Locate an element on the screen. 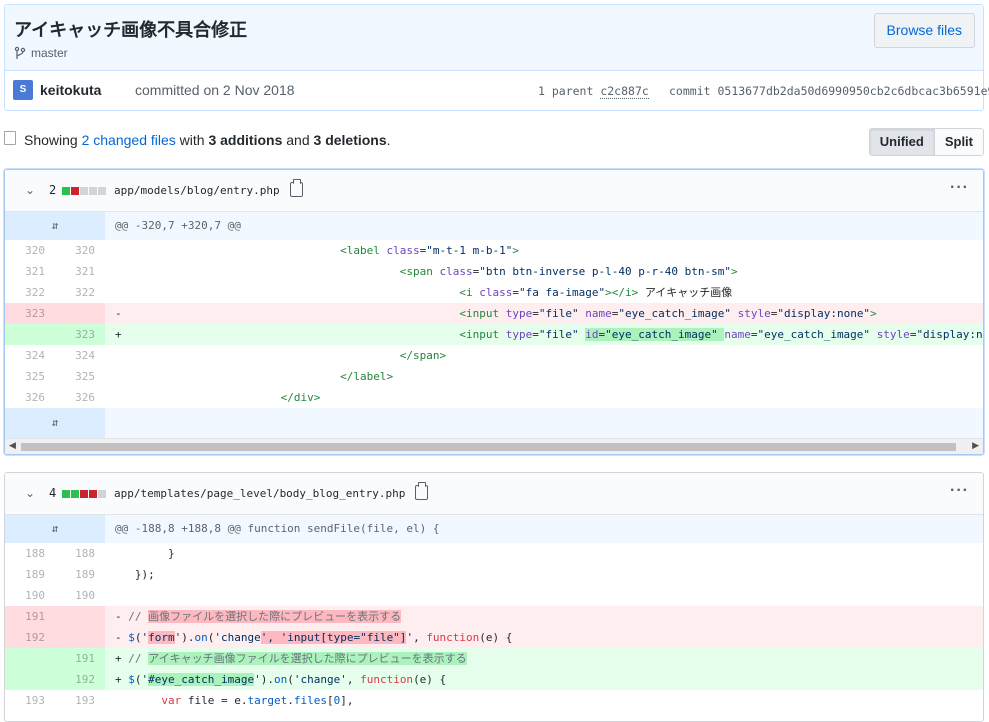 This screenshot has width=989, height=722. expand-filler is located at coordinates (544, 423).